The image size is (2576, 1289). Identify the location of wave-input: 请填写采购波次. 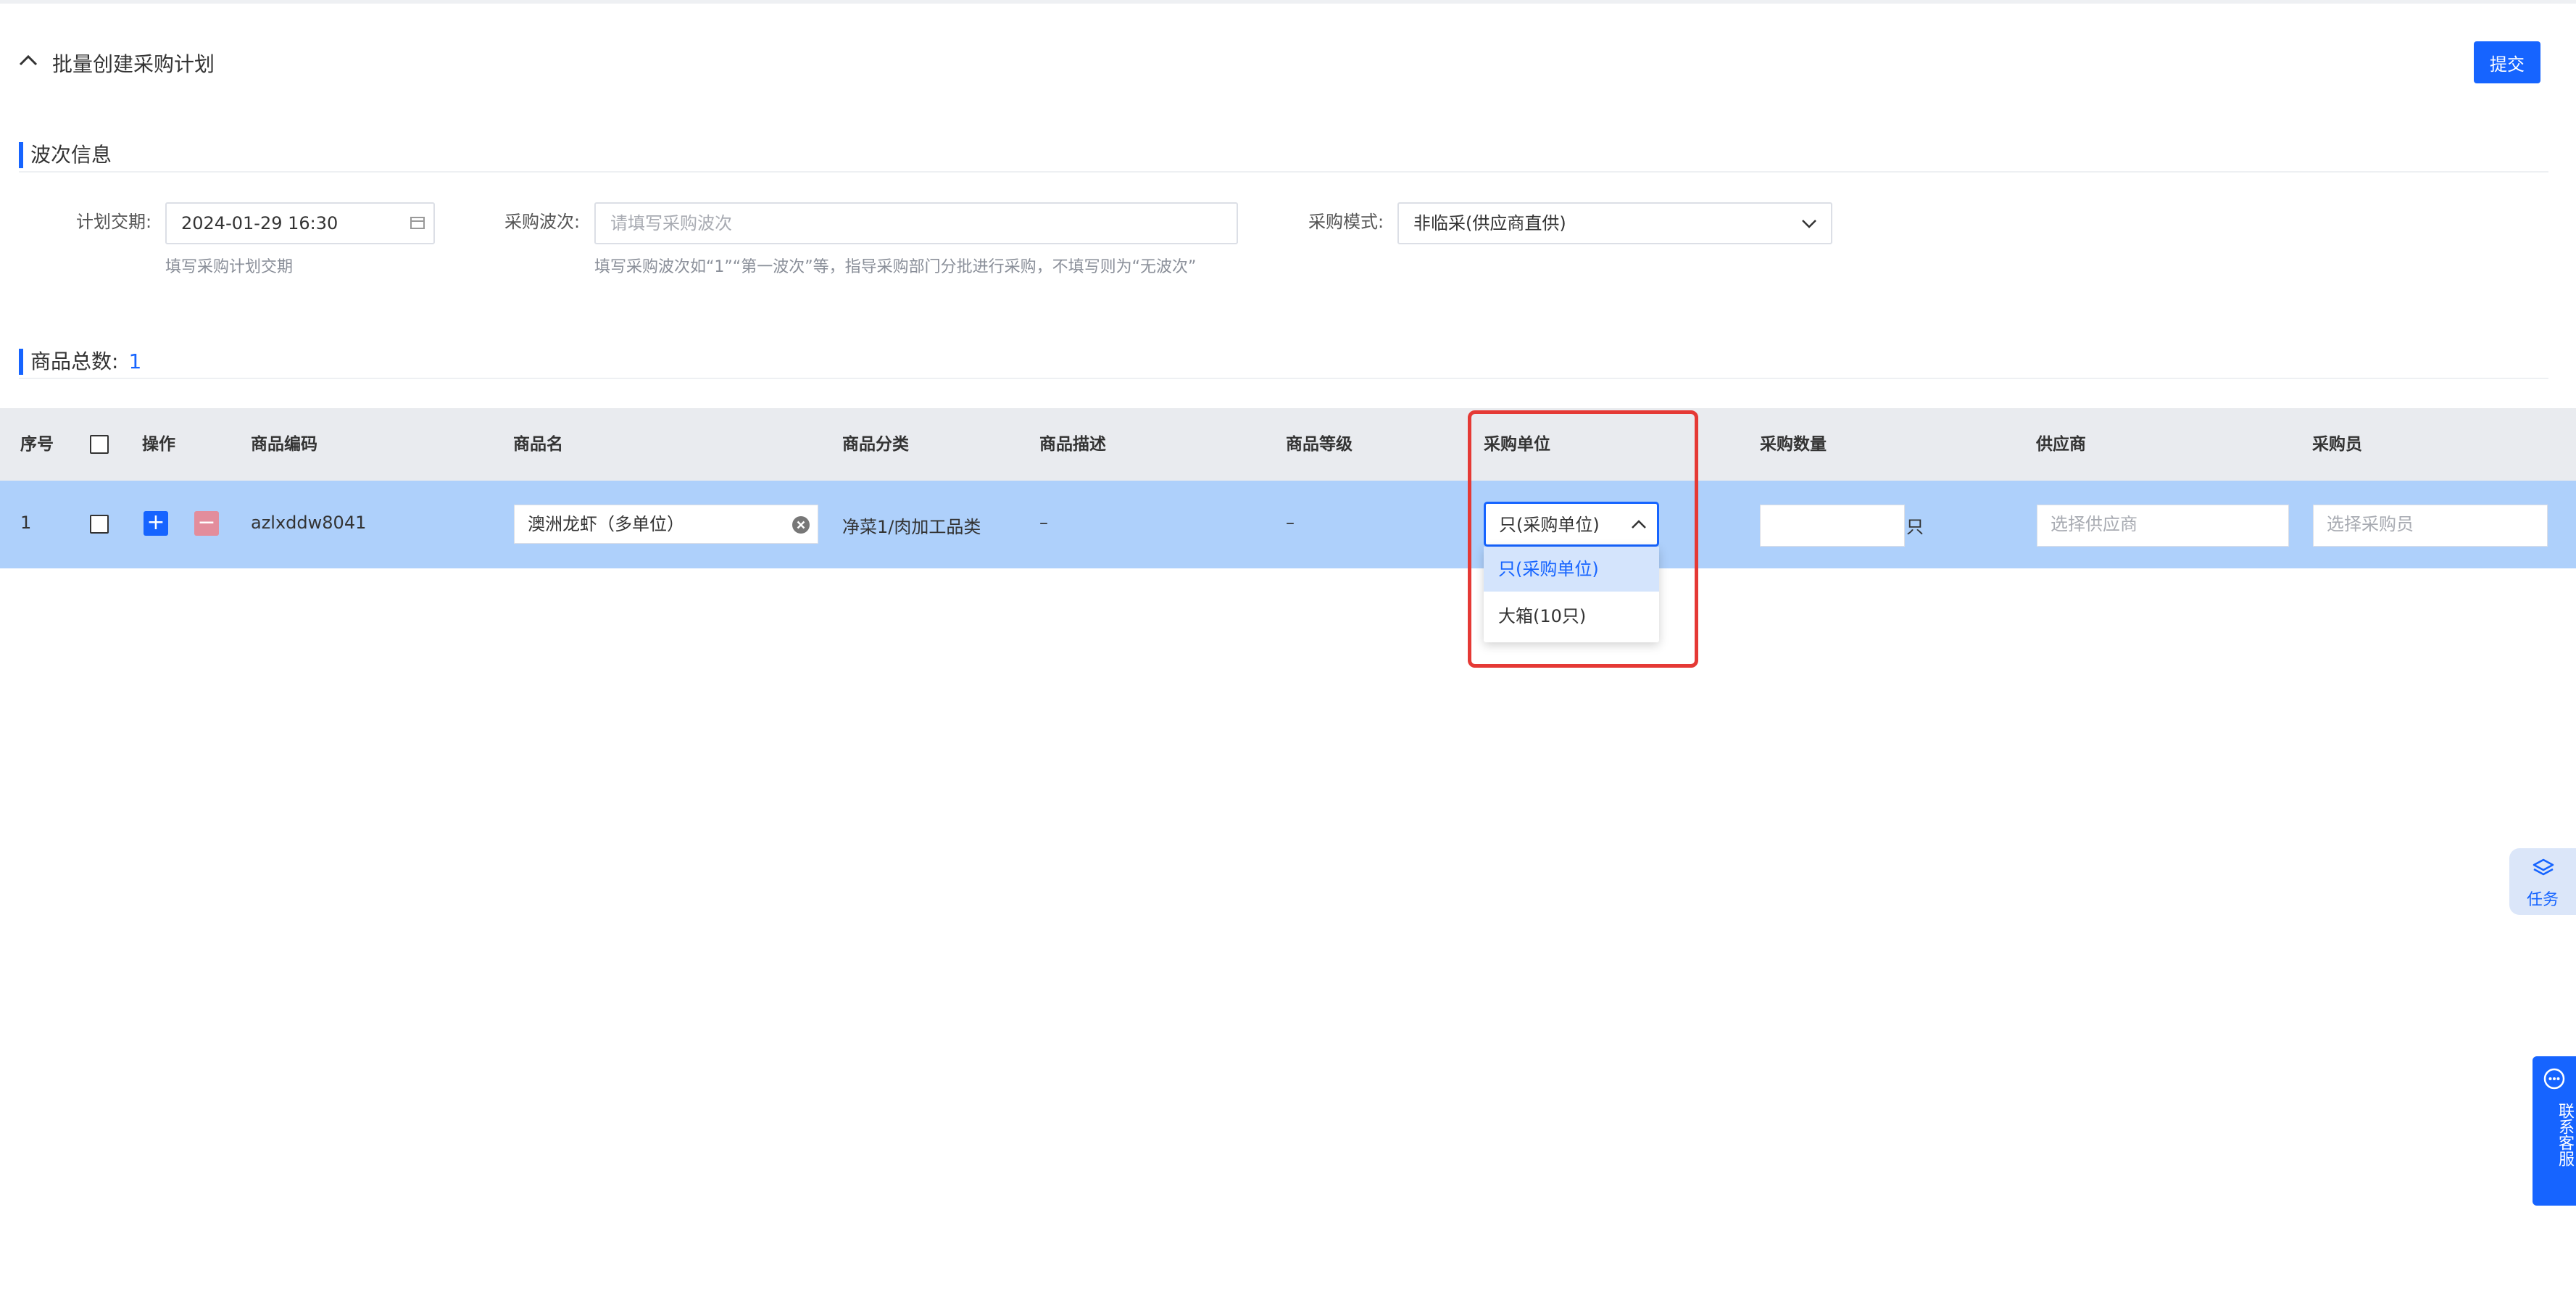
(916, 223).